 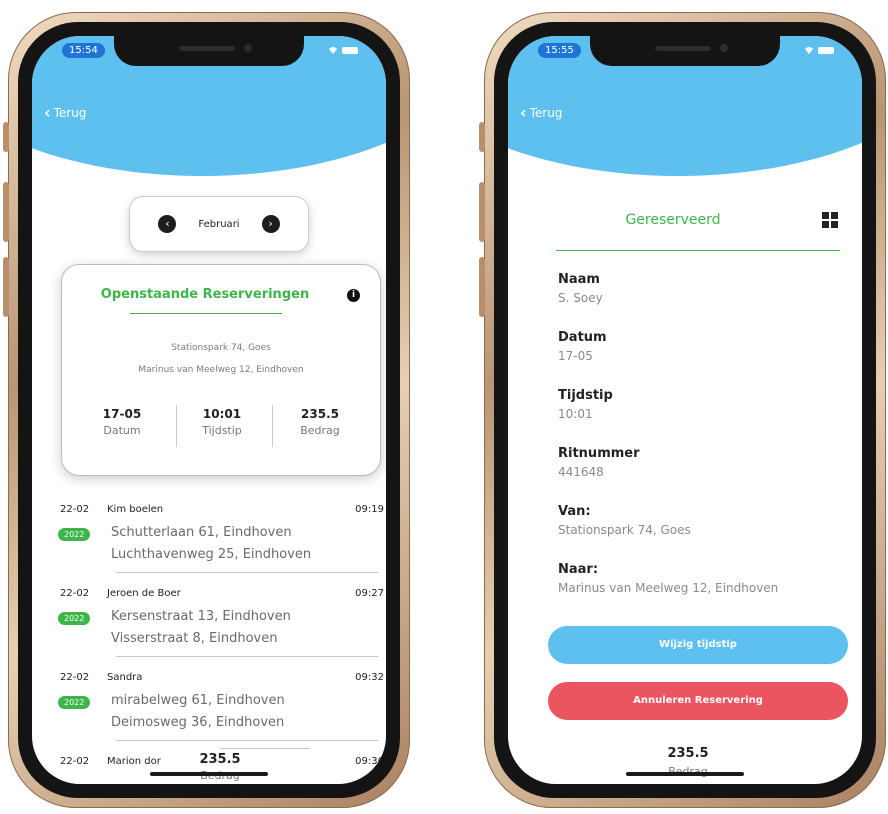 What do you see at coordinates (122, 422) in the screenshot?
I see `stat-date: 17-05 Datum` at bounding box center [122, 422].